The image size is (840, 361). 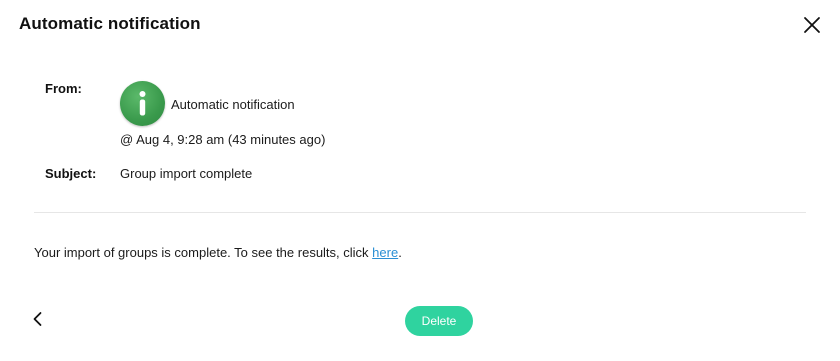 What do you see at coordinates (385, 252) in the screenshot?
I see `results-link: here` at bounding box center [385, 252].